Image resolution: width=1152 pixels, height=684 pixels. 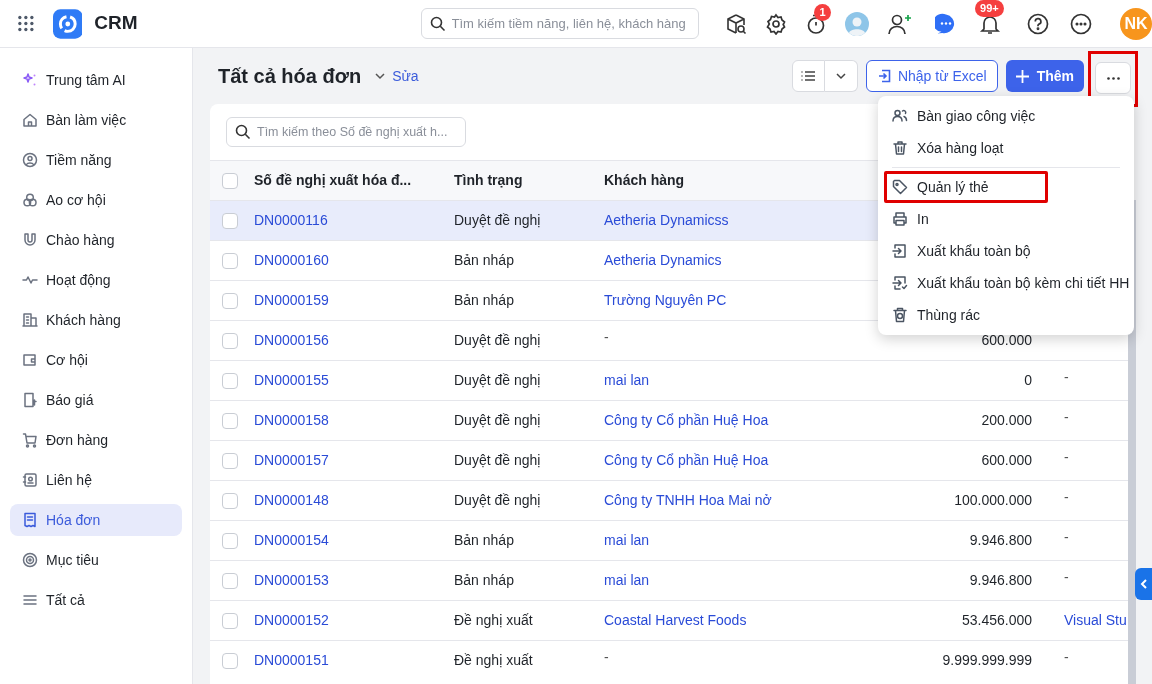 I want to click on printer-icon, so click(x=900, y=219).